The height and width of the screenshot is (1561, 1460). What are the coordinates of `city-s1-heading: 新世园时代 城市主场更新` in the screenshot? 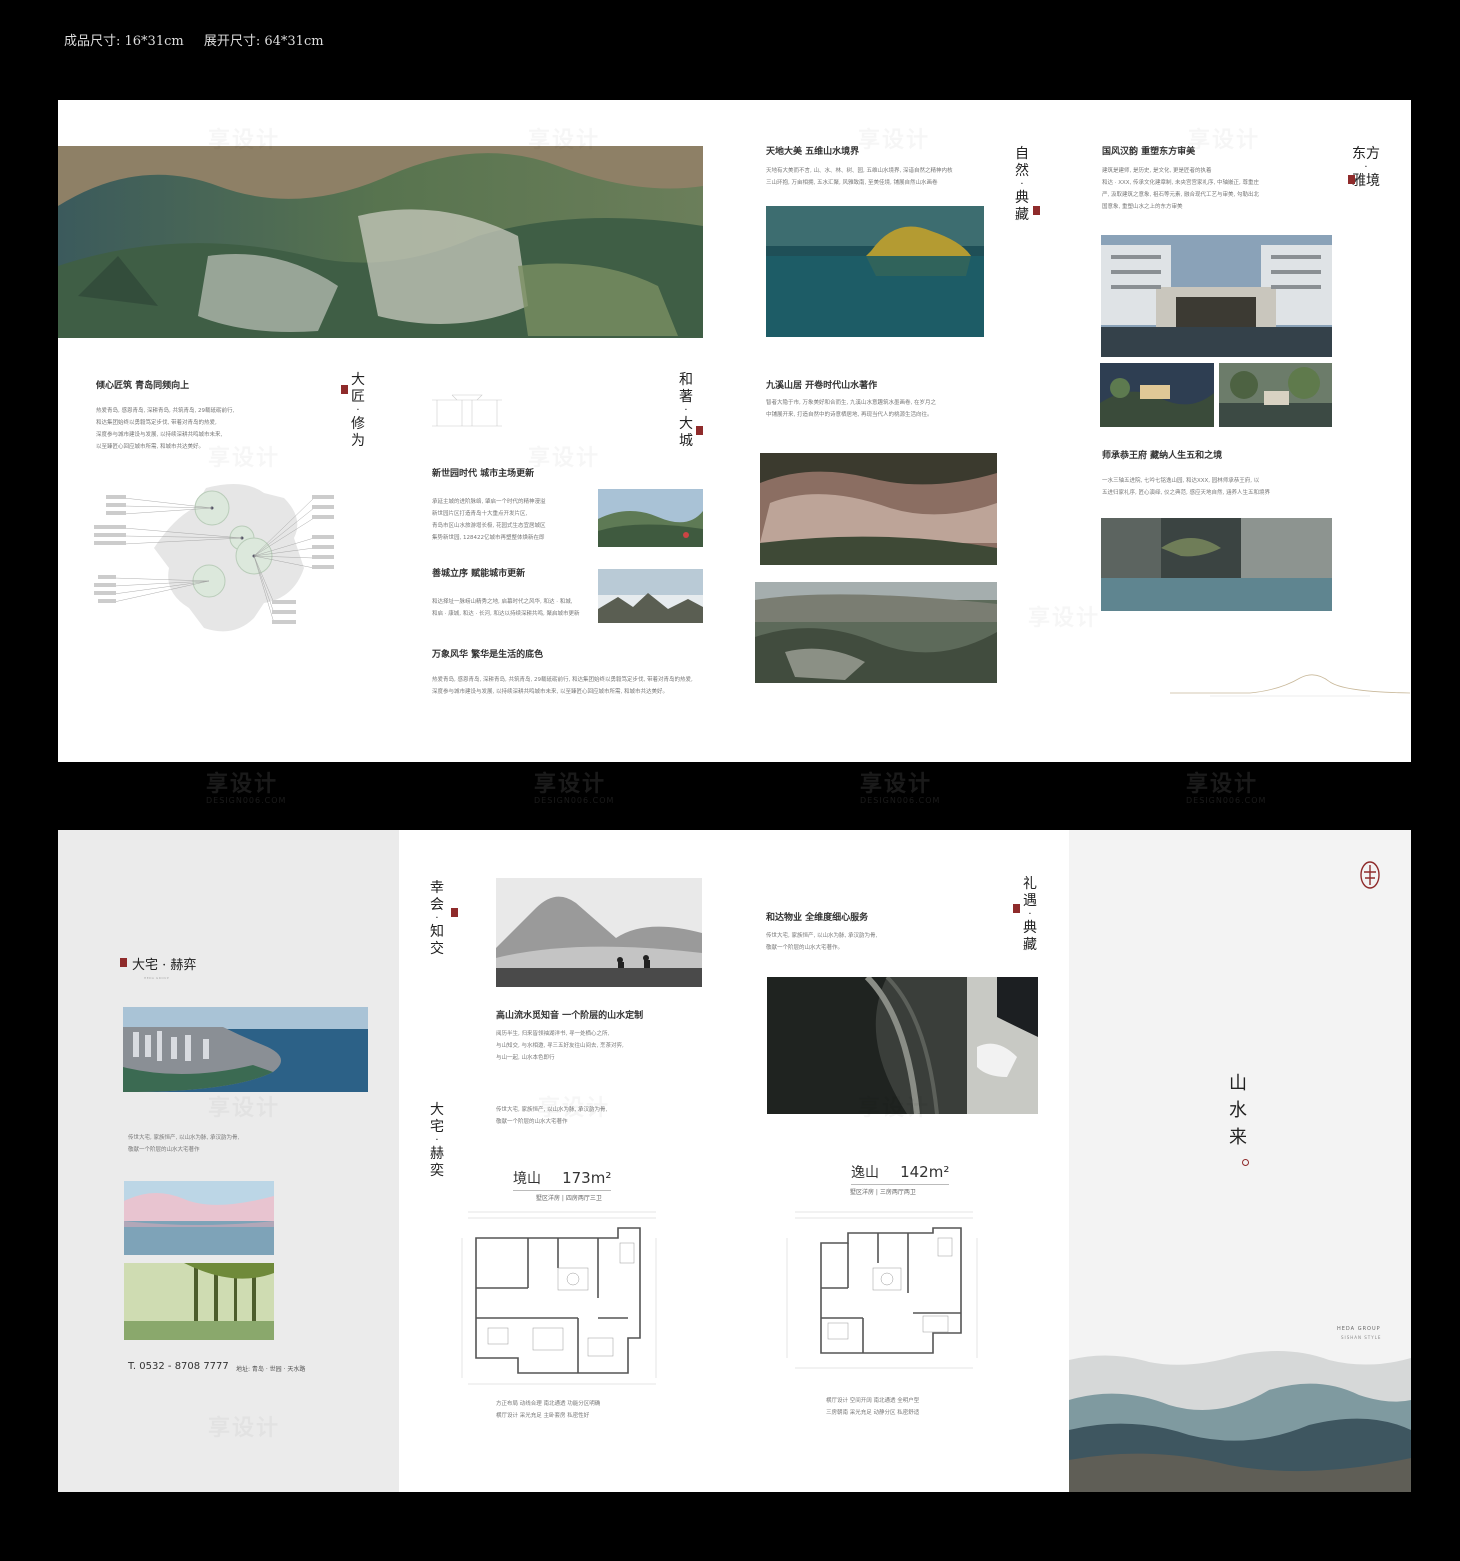 It's located at (483, 474).